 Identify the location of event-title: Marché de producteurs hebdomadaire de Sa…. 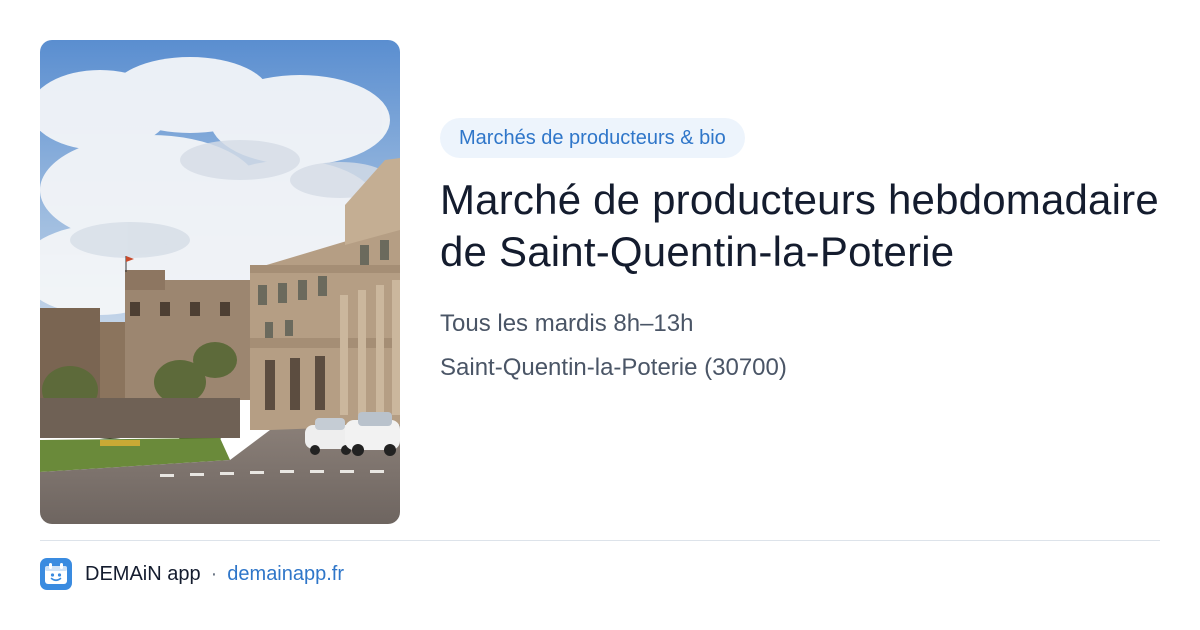
(799, 225).